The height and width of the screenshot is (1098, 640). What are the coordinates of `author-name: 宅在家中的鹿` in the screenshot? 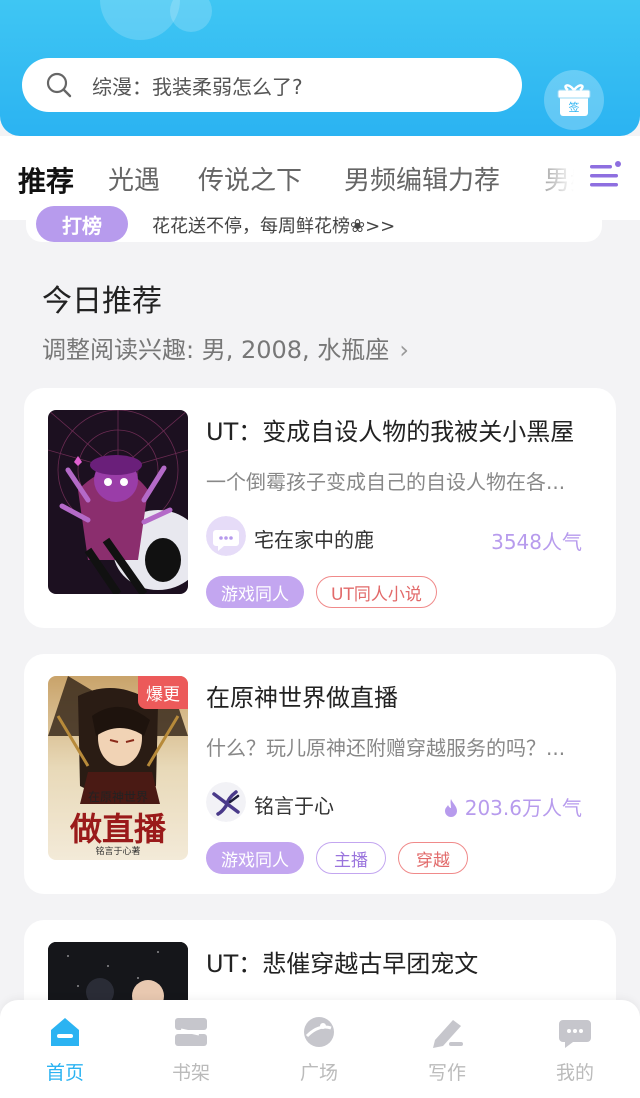 It's located at (314, 538).